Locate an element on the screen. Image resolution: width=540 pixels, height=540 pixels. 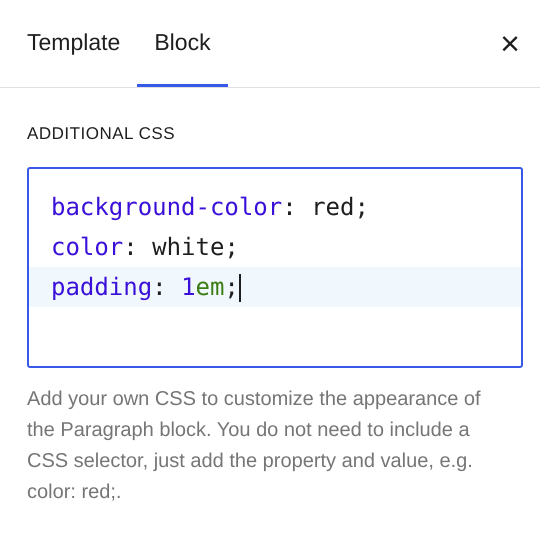
section-heading: ADDITIONAL CSS is located at coordinates (101, 134).